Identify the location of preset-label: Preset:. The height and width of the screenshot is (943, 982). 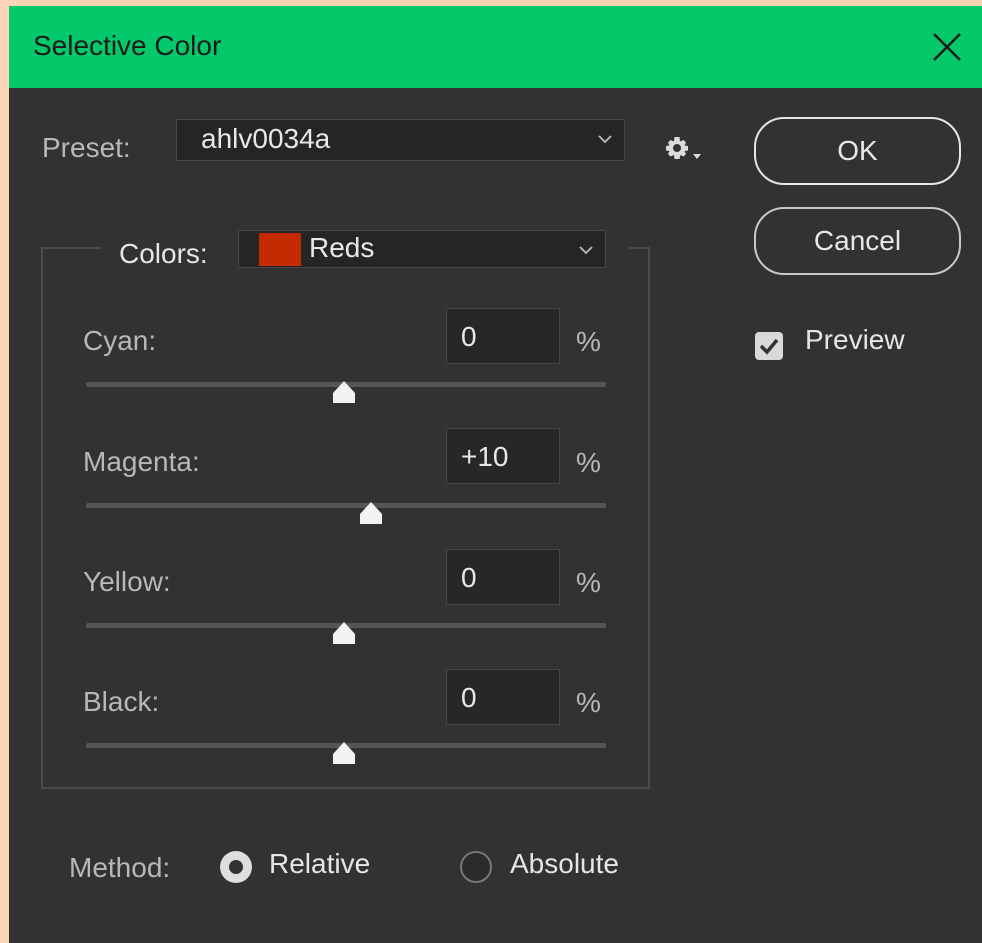
(86, 147).